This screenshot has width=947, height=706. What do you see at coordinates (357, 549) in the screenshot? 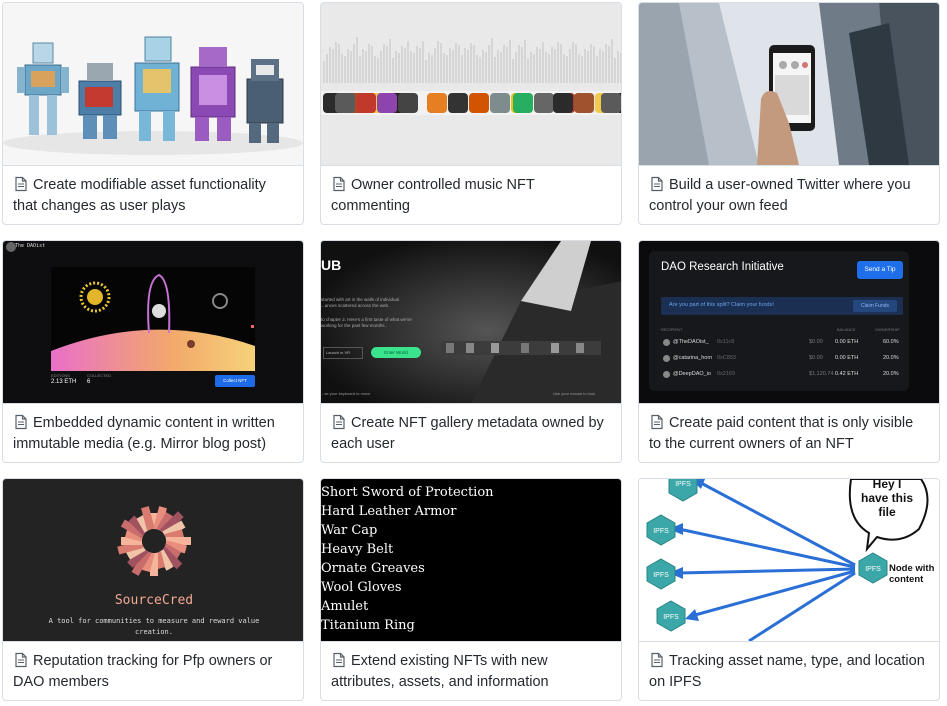
I see `loot-item: Heavy Belt` at bounding box center [357, 549].